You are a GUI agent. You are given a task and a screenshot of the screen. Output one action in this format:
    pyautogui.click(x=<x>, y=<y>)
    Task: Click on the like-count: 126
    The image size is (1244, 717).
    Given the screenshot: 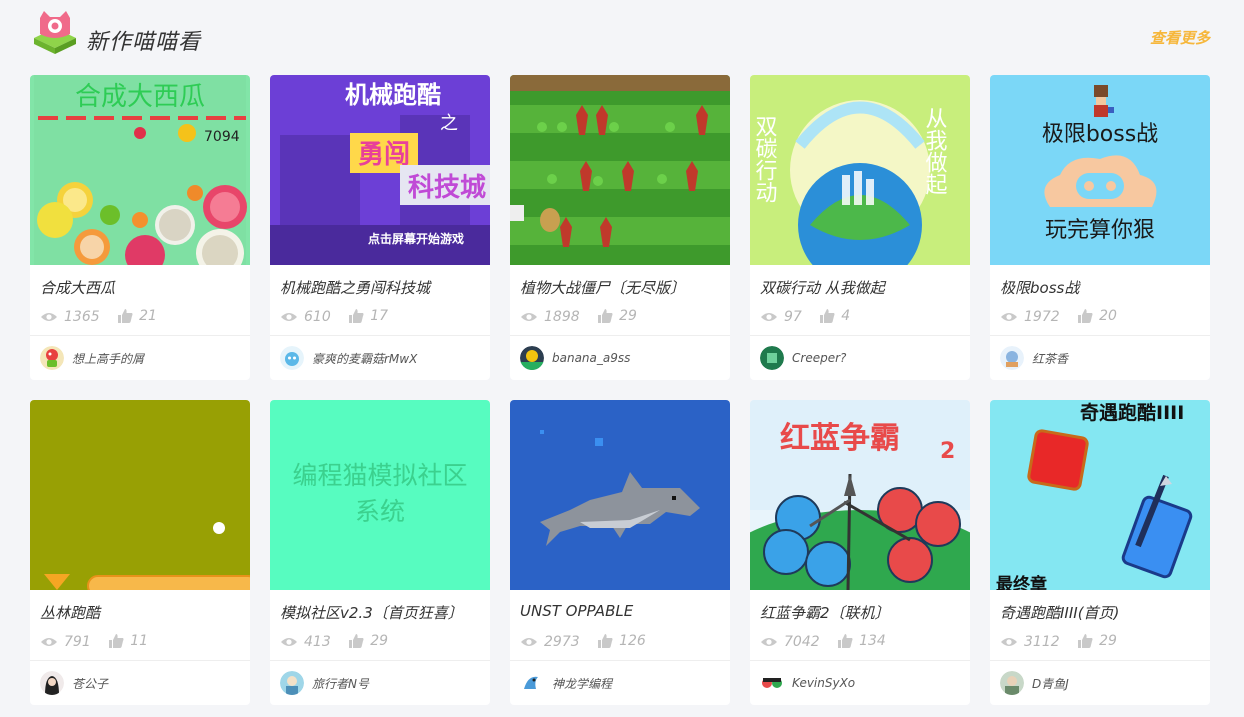 What is the action you would take?
    pyautogui.click(x=622, y=641)
    